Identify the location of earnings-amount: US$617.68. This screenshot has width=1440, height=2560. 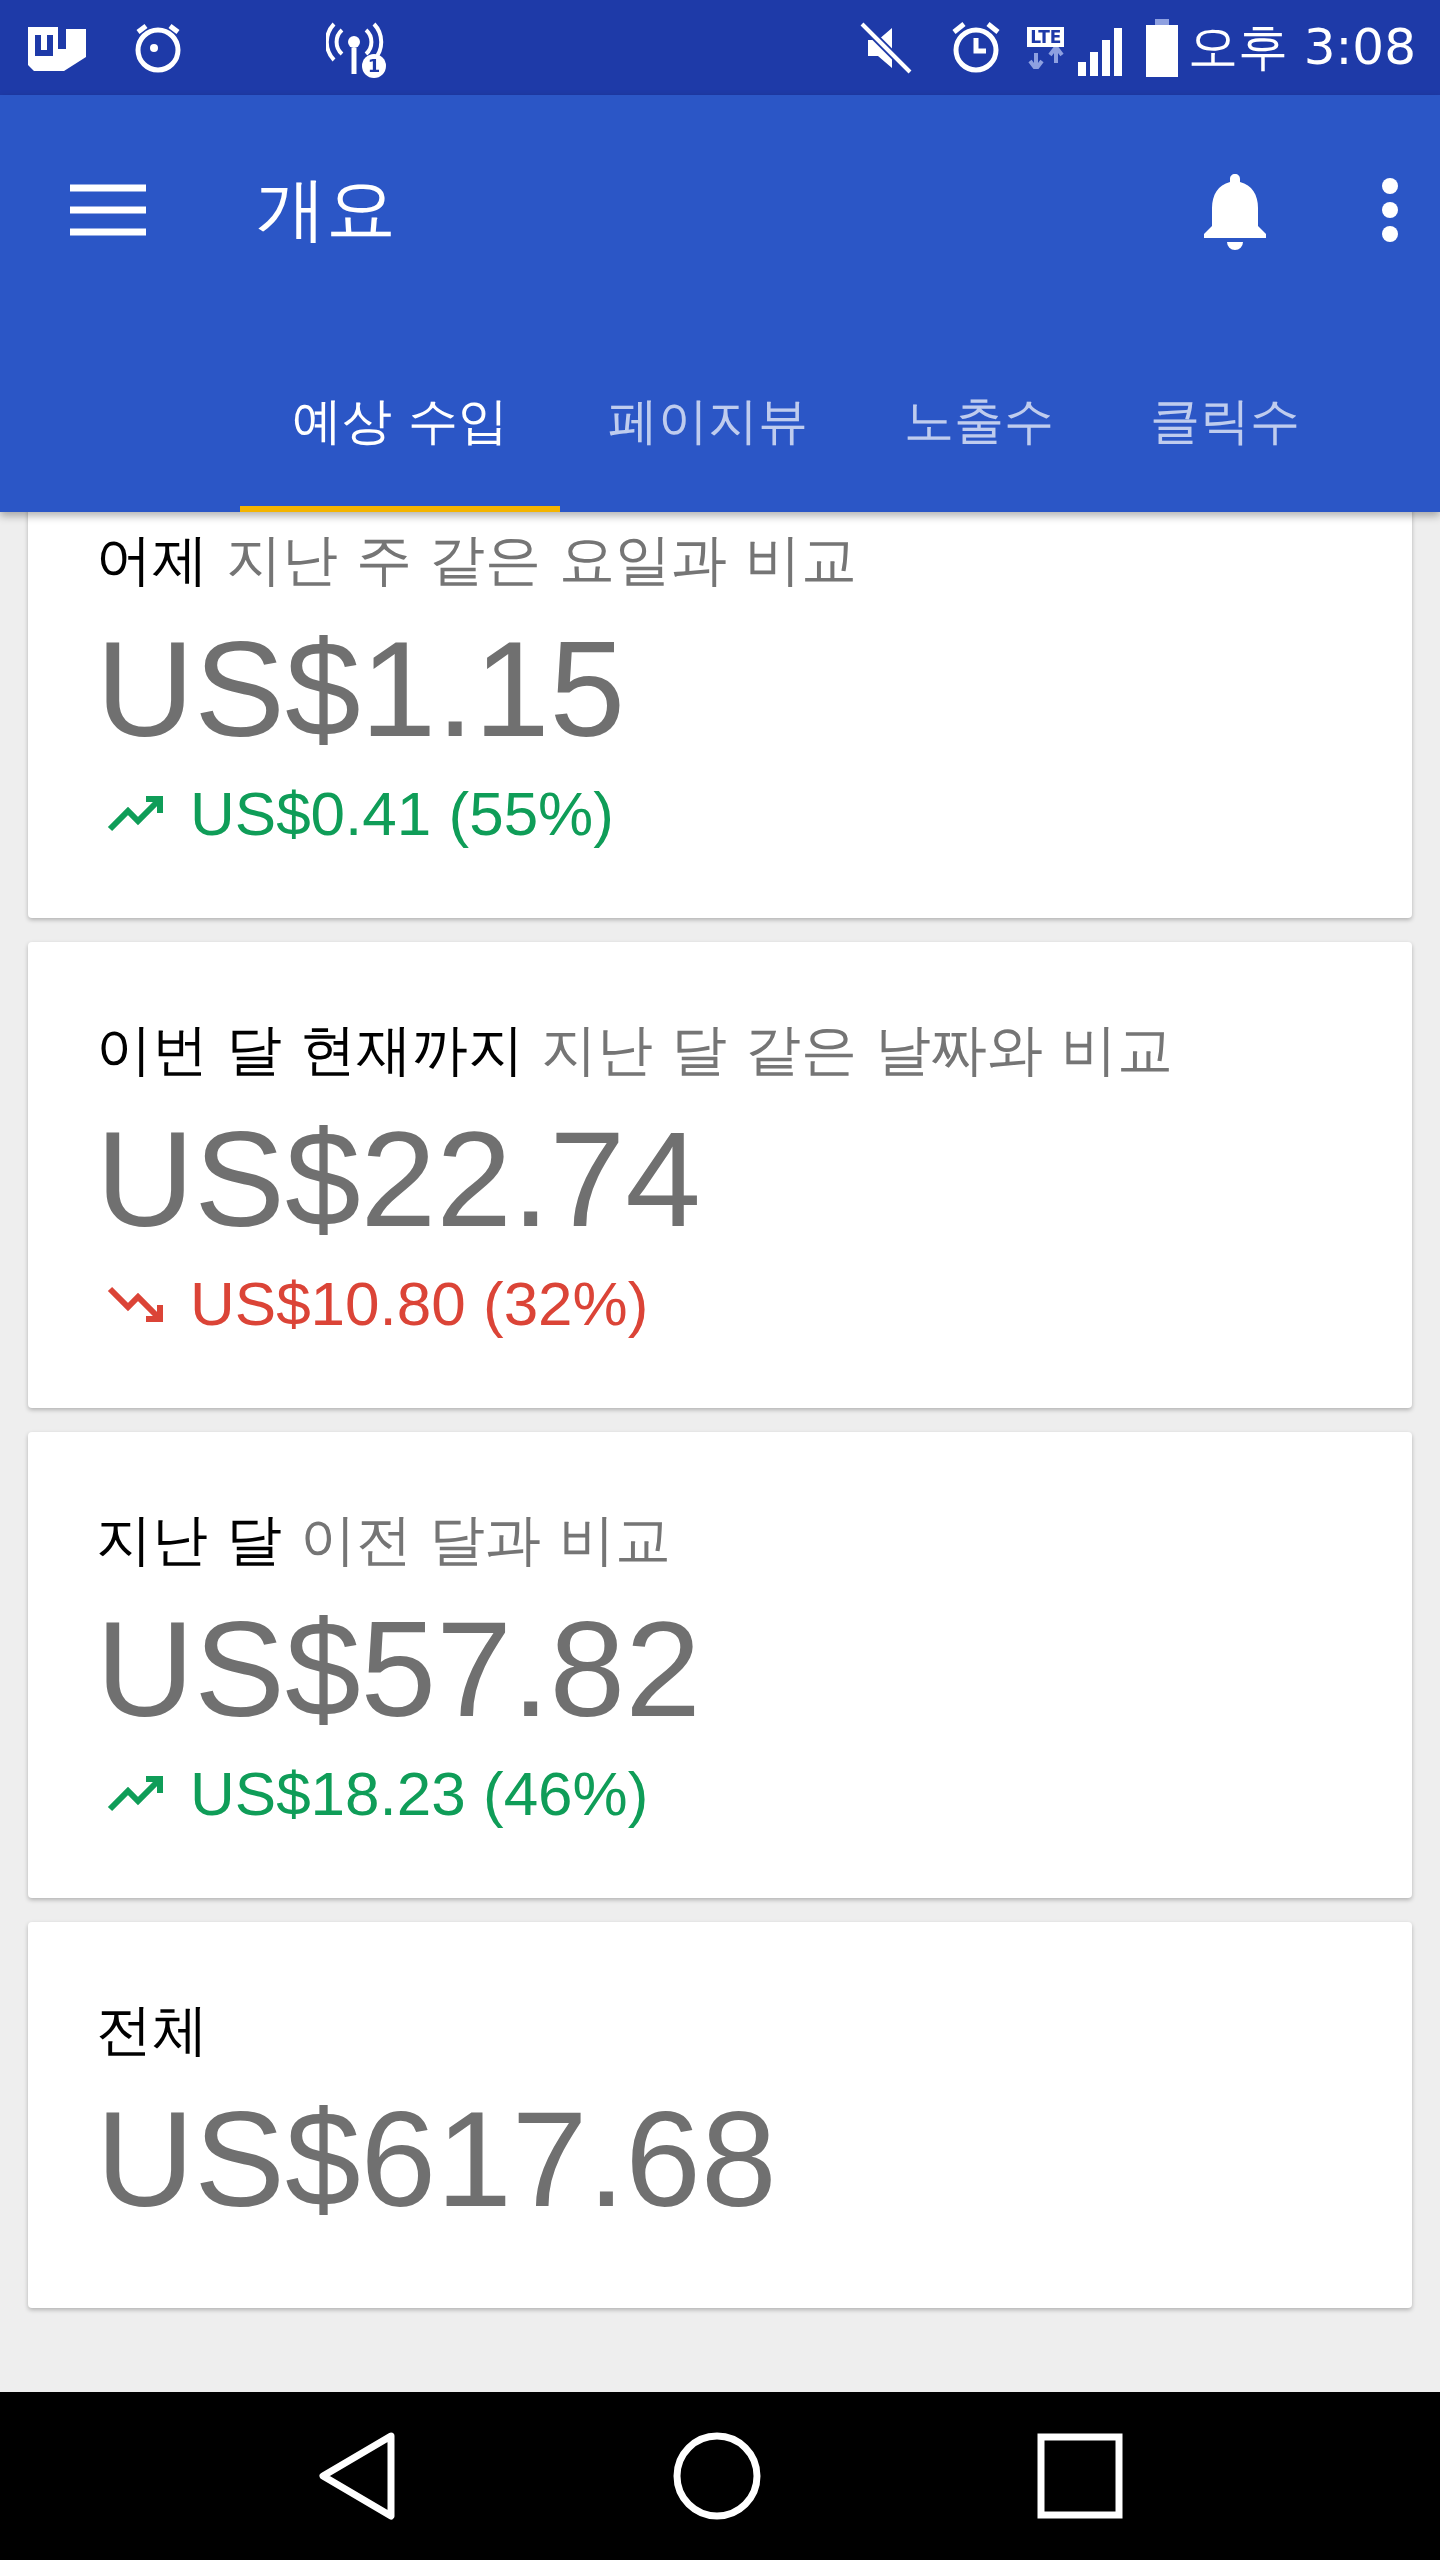
(437, 2159).